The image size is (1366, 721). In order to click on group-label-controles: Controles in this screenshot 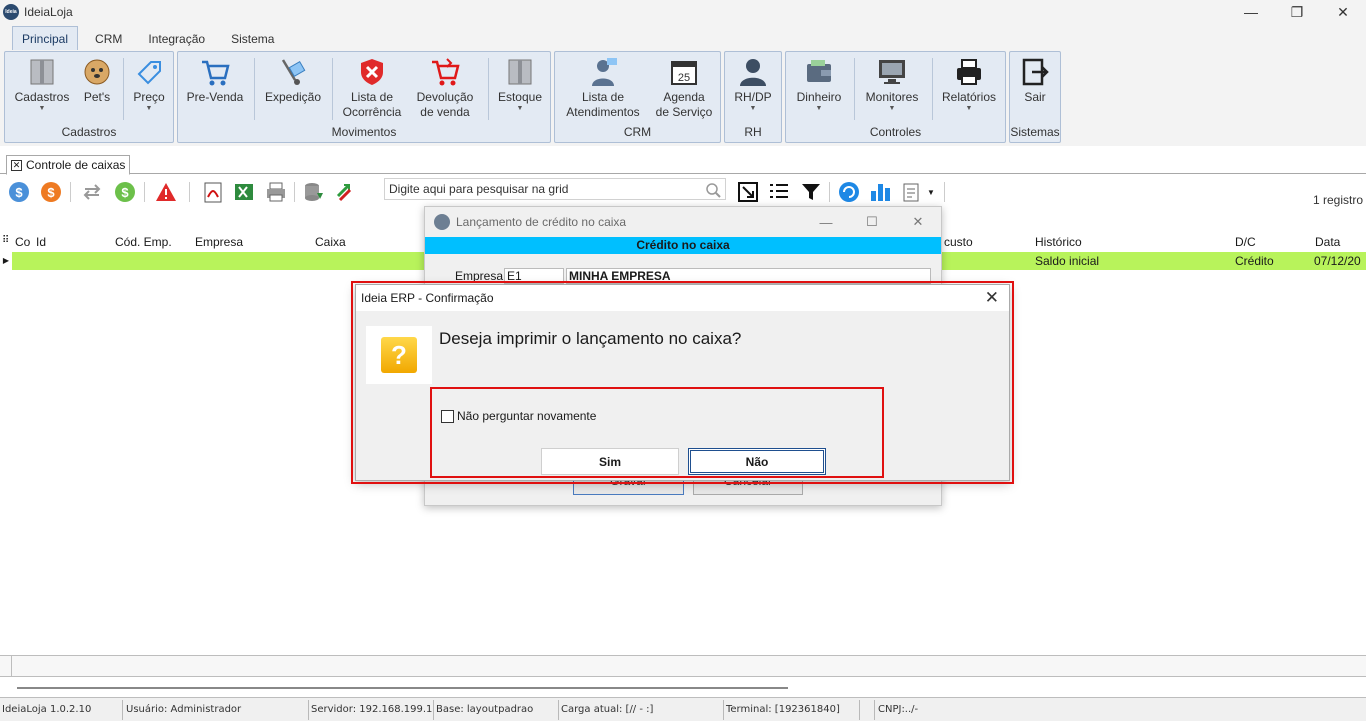, I will do `click(895, 132)`.